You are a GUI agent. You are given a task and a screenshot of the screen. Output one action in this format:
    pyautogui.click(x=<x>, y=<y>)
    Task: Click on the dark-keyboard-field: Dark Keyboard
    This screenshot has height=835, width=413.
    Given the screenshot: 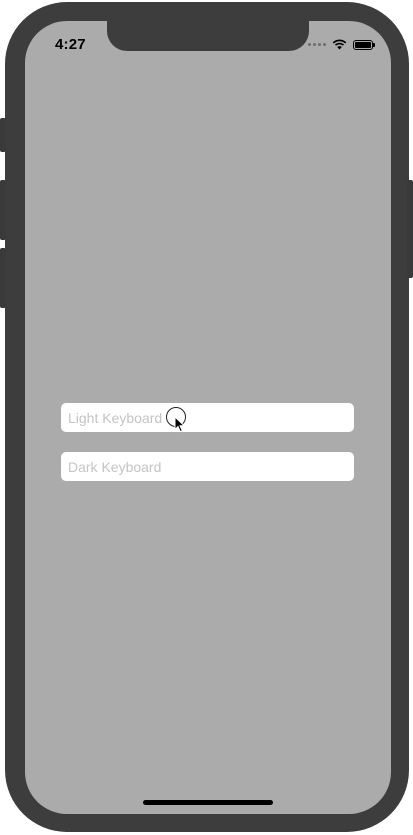 What is the action you would take?
    pyautogui.click(x=207, y=466)
    